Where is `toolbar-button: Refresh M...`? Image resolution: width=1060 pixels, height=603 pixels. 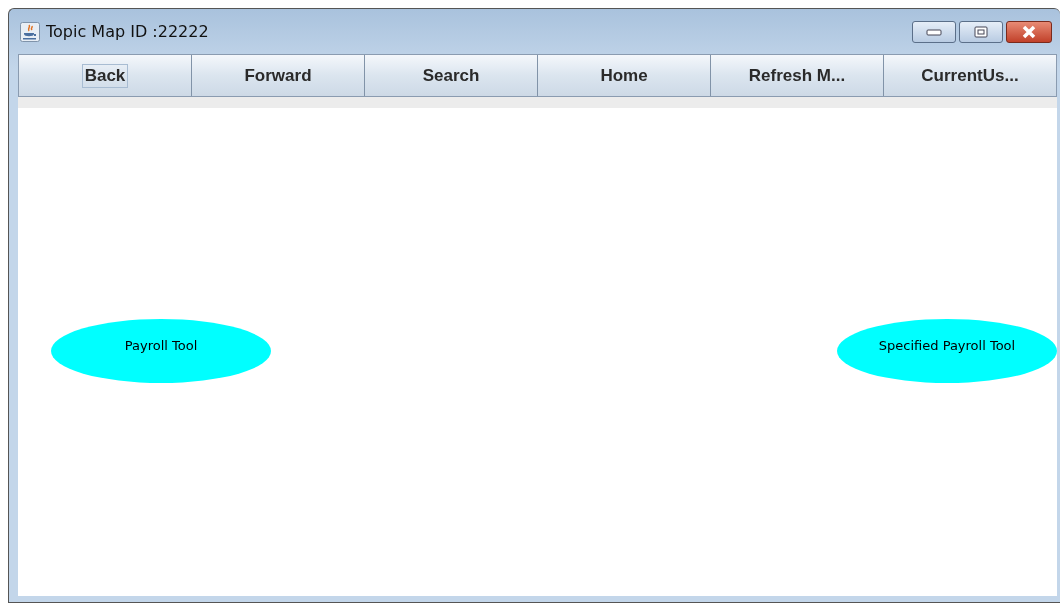 toolbar-button: Refresh M... is located at coordinates (796, 75).